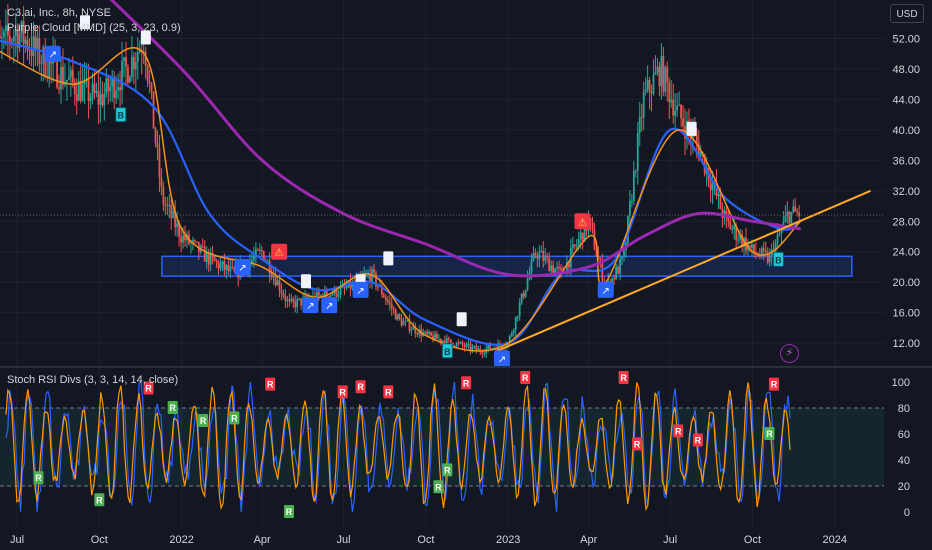 This screenshot has height=550, width=932. Describe the element at coordinates (835, 540) in the screenshot. I see `time-tick-label: 2024` at that location.